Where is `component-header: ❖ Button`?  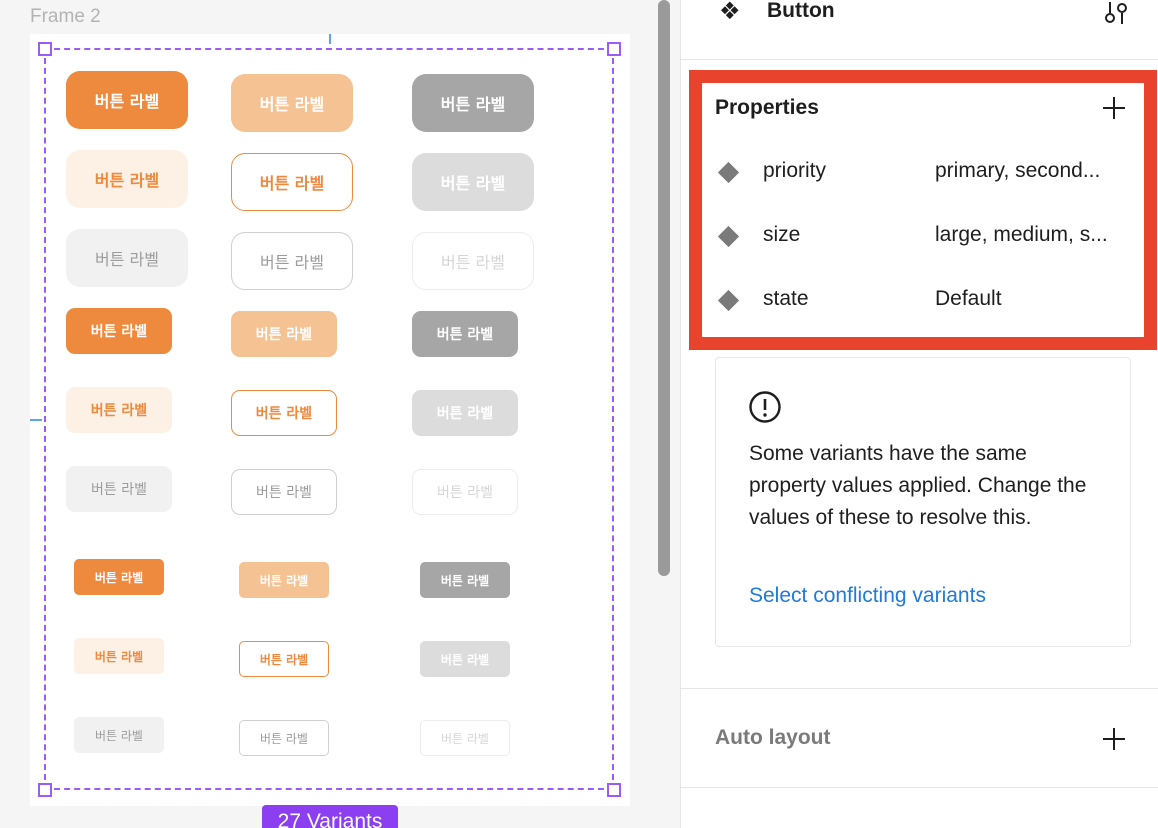
component-header: ❖ Button is located at coordinates (919, 30).